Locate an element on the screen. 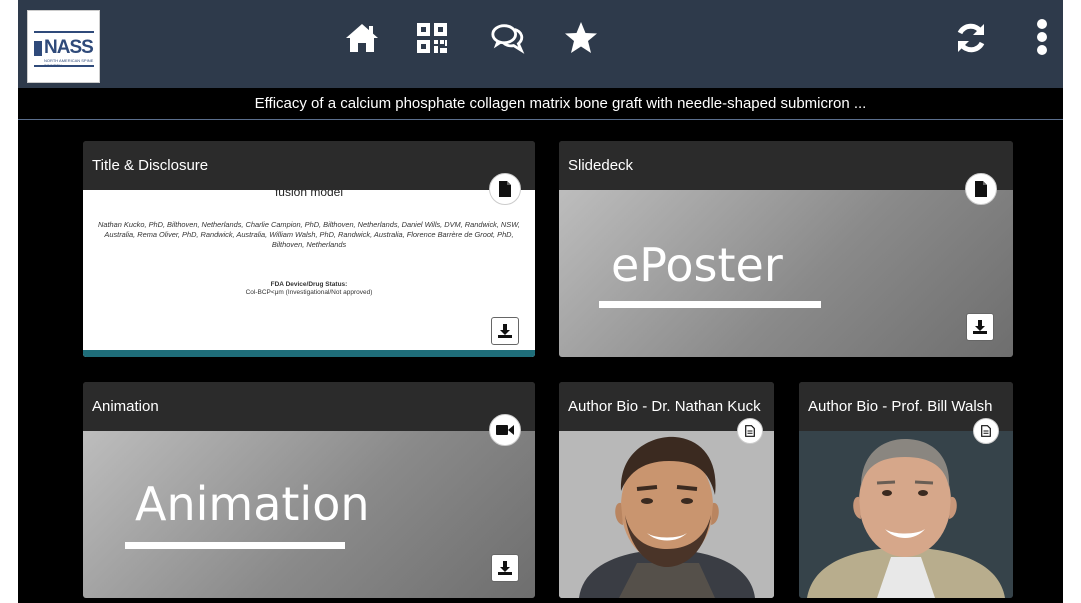 The width and height of the screenshot is (1081, 603). nass-logo: NASS NORTH AMERICAN SPINE SOCIETY is located at coordinates (63, 46).